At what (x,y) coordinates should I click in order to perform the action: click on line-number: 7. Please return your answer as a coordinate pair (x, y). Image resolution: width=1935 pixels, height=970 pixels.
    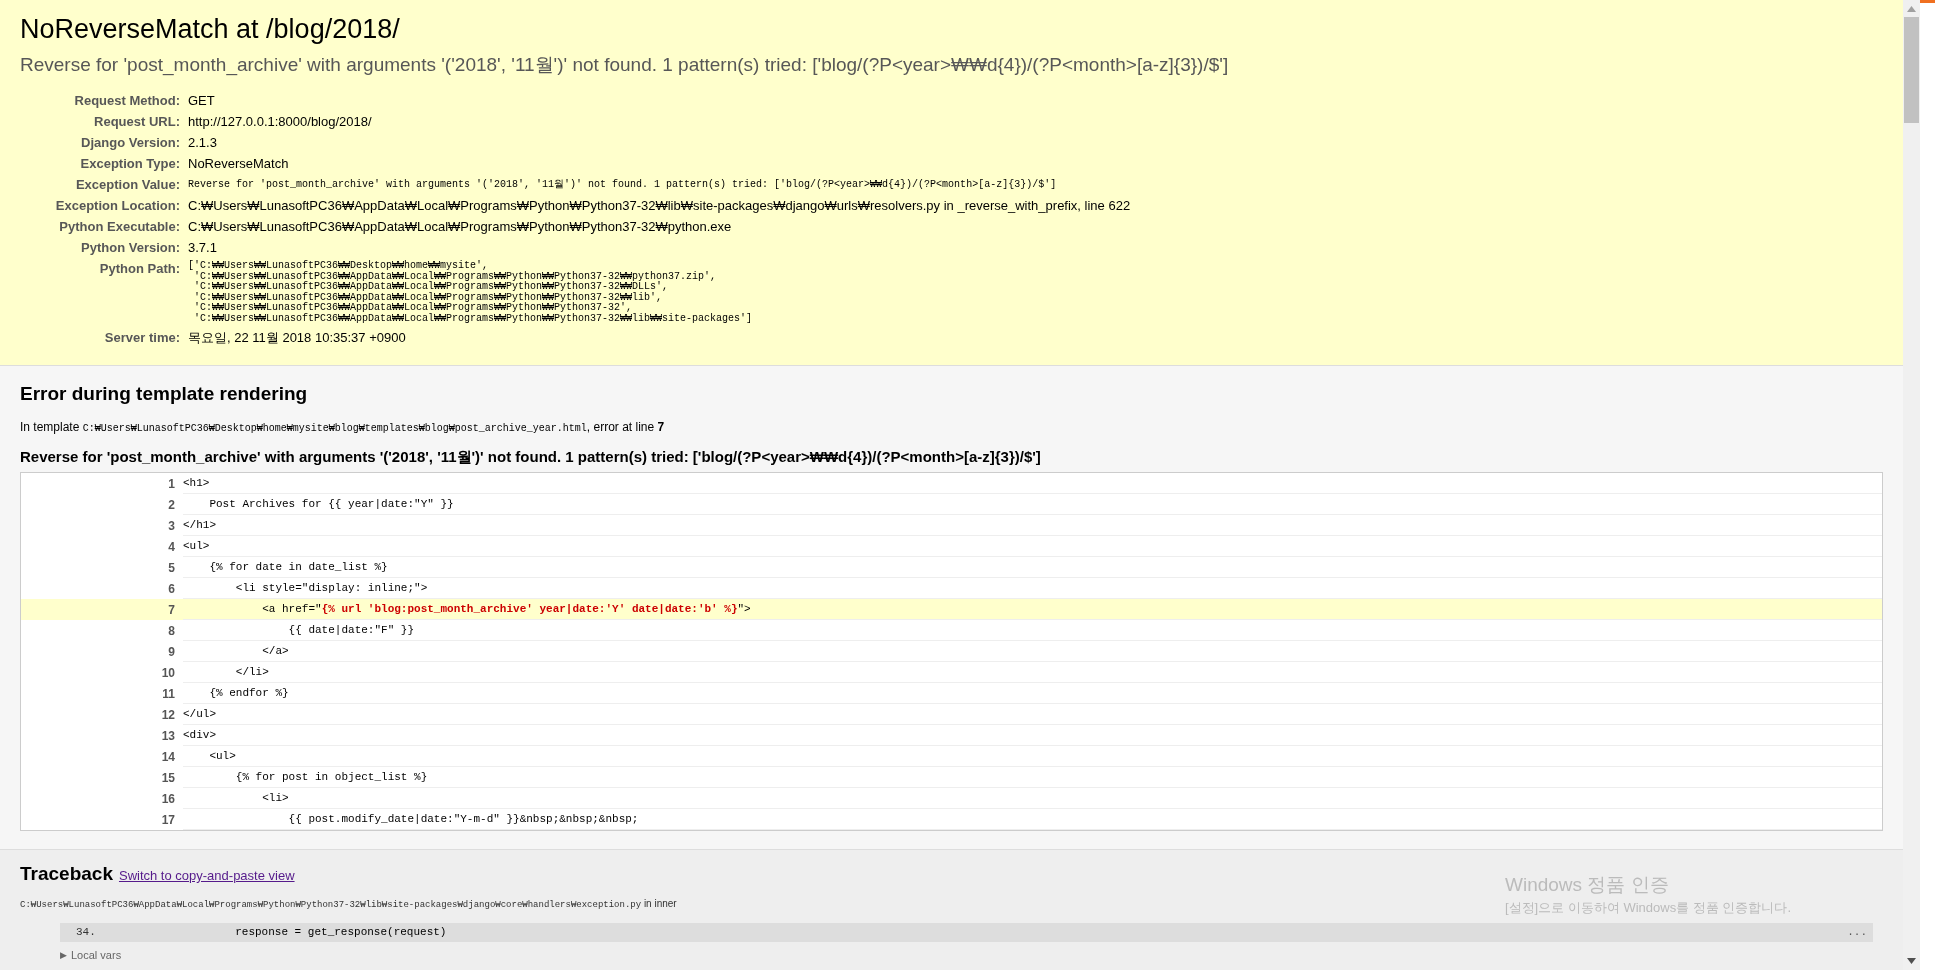
    Looking at the image, I should click on (171, 610).